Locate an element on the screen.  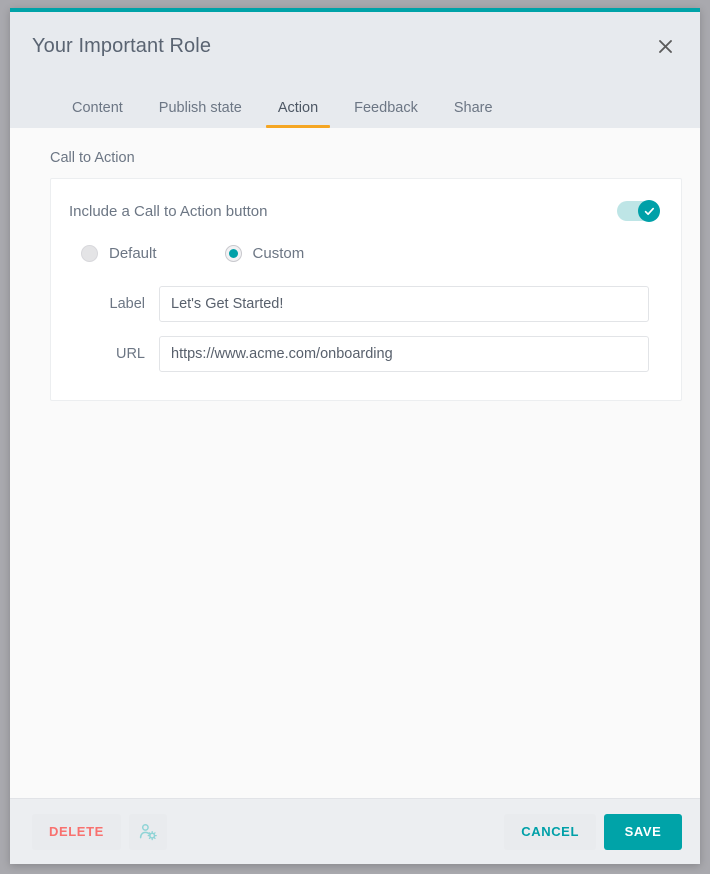
title-row: Your Important Role is located at coordinates (355, 46).